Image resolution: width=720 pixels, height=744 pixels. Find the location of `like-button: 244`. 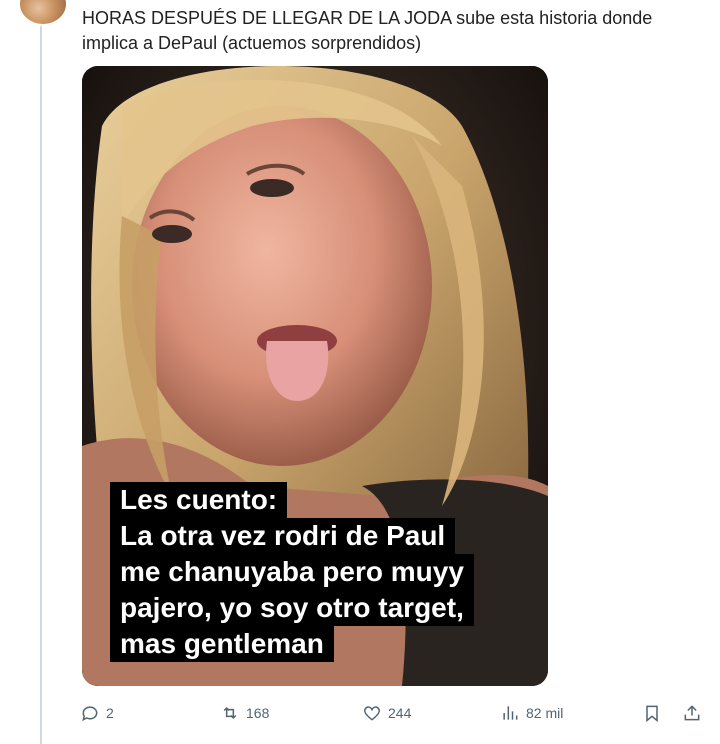

like-button: 244 is located at coordinates (386, 713).